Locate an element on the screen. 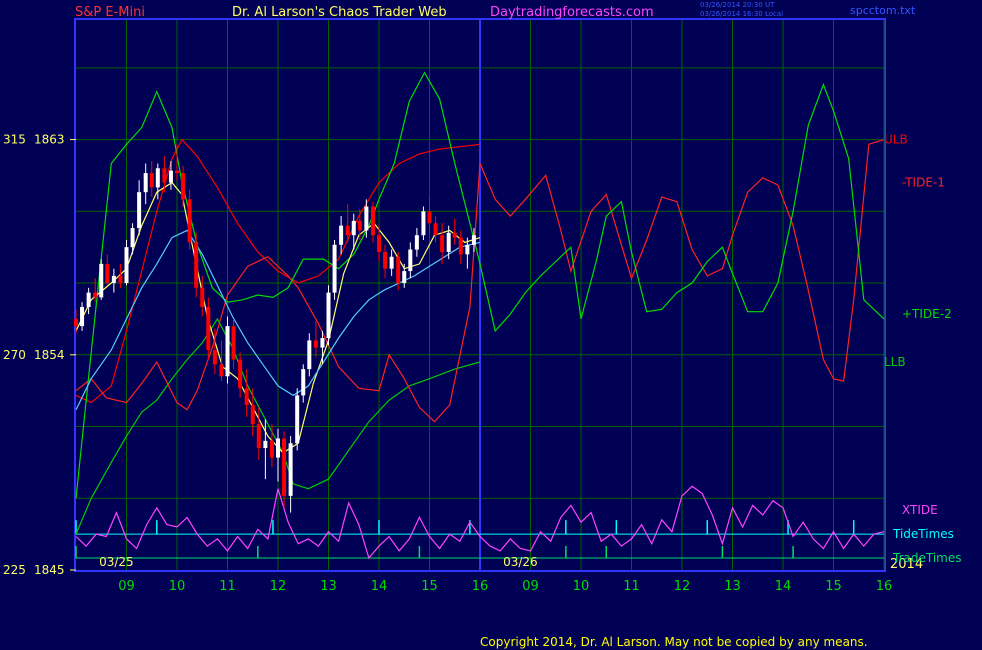  y-tick-price: 1863 is located at coordinates (49, 140).